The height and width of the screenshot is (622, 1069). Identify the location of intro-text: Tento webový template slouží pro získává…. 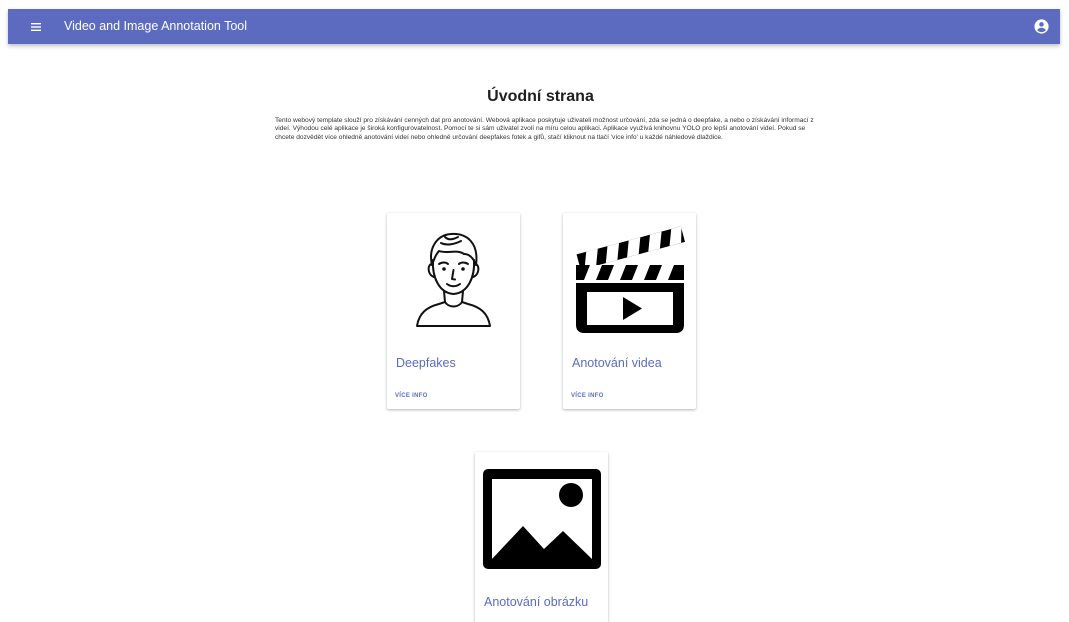
(544, 129).